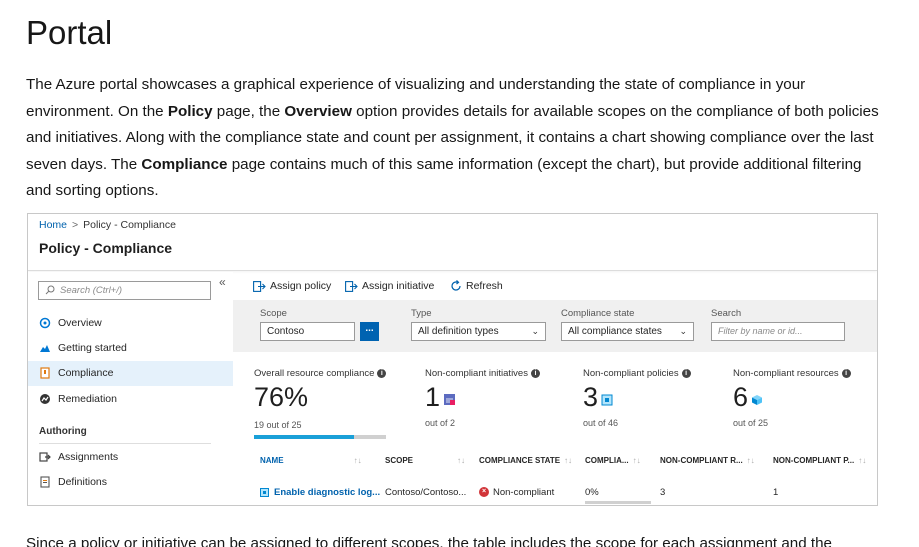  Describe the element at coordinates (757, 400) in the screenshot. I see `resource-cube-icon` at that location.